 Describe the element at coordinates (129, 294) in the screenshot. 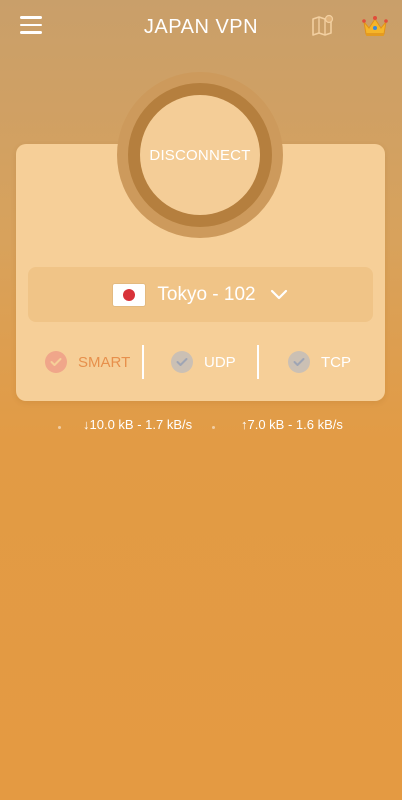

I see `japan-flag-icon` at that location.